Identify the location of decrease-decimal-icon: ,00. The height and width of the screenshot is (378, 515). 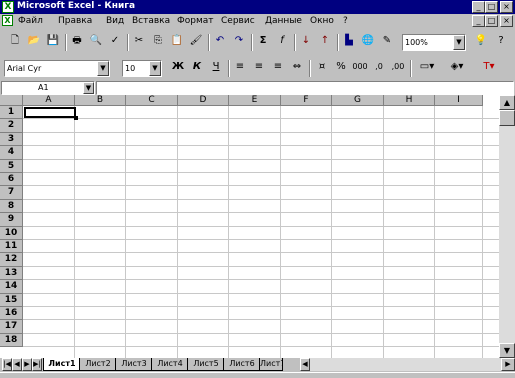
(398, 68).